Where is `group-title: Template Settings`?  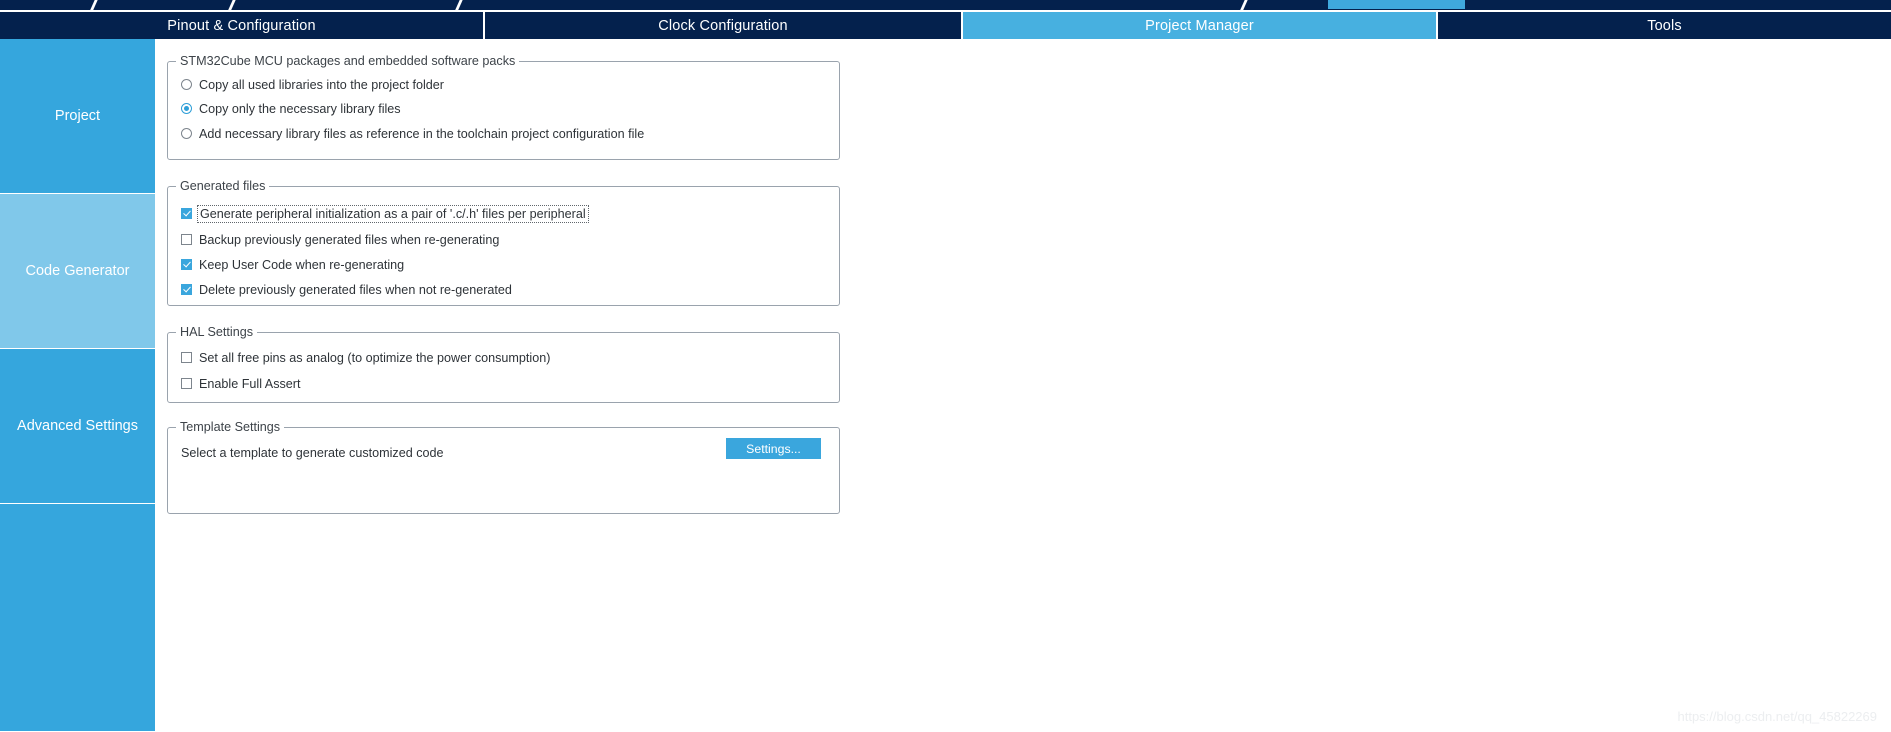
group-title: Template Settings is located at coordinates (230, 427).